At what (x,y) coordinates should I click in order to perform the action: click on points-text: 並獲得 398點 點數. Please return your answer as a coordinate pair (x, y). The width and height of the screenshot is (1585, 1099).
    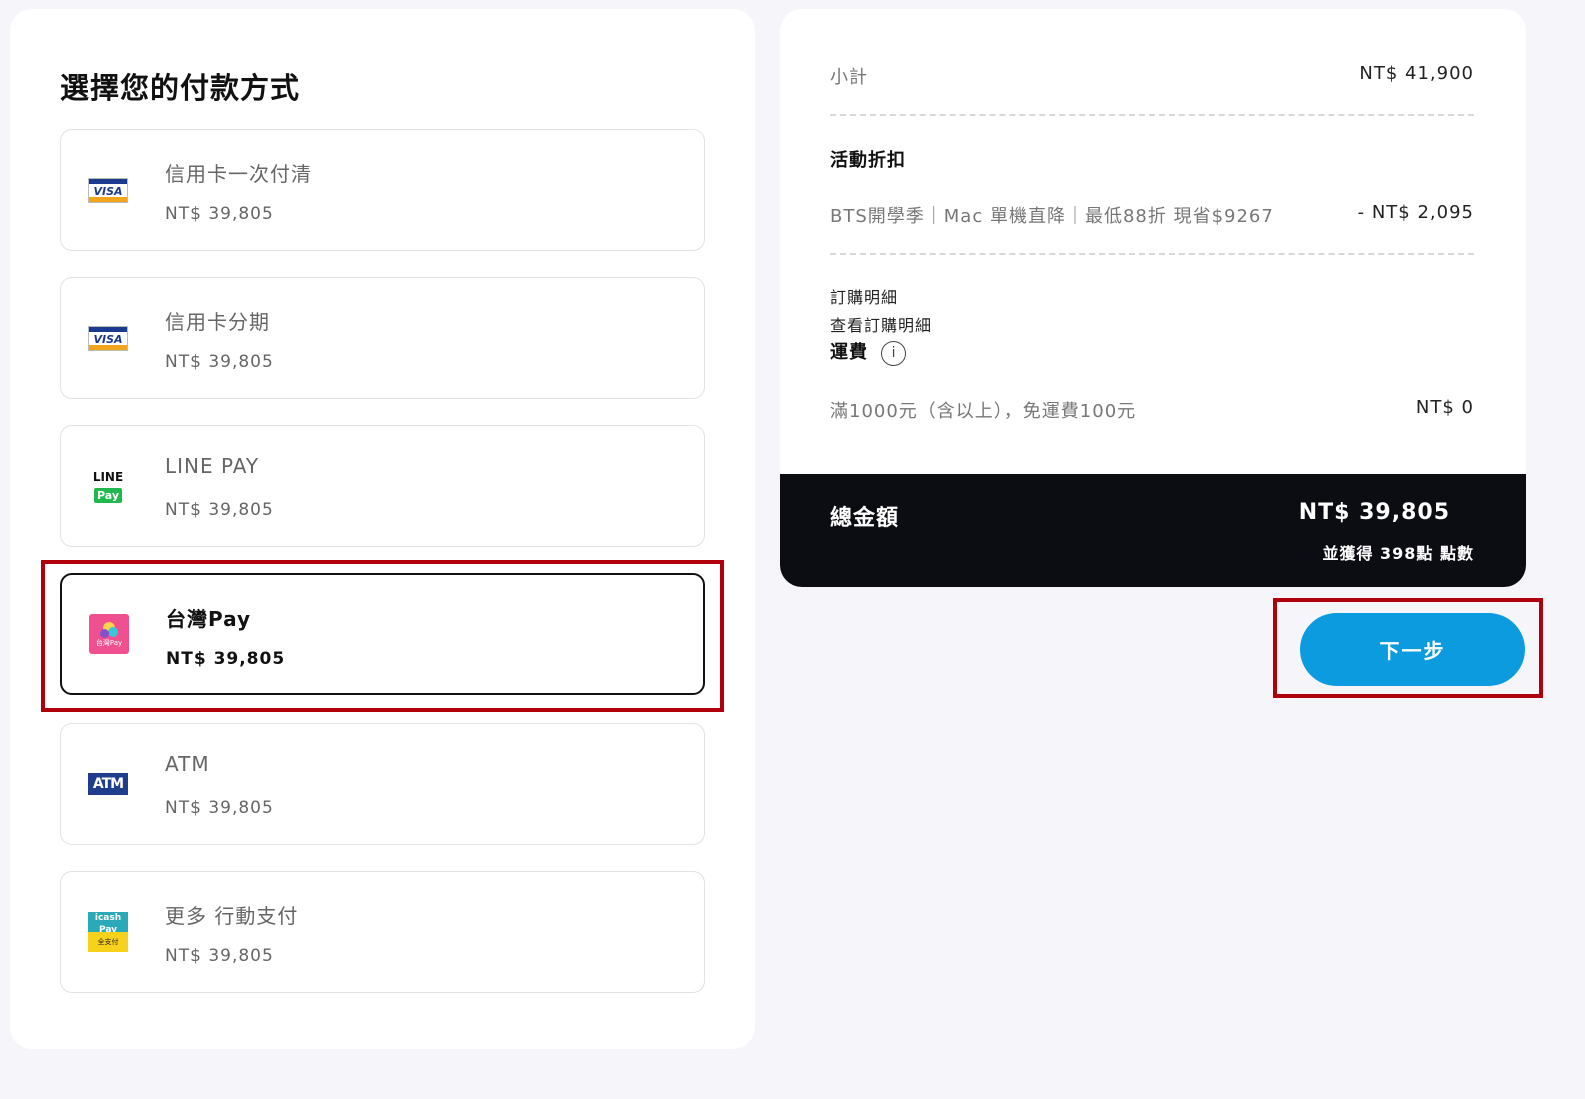
    Looking at the image, I should click on (1398, 553).